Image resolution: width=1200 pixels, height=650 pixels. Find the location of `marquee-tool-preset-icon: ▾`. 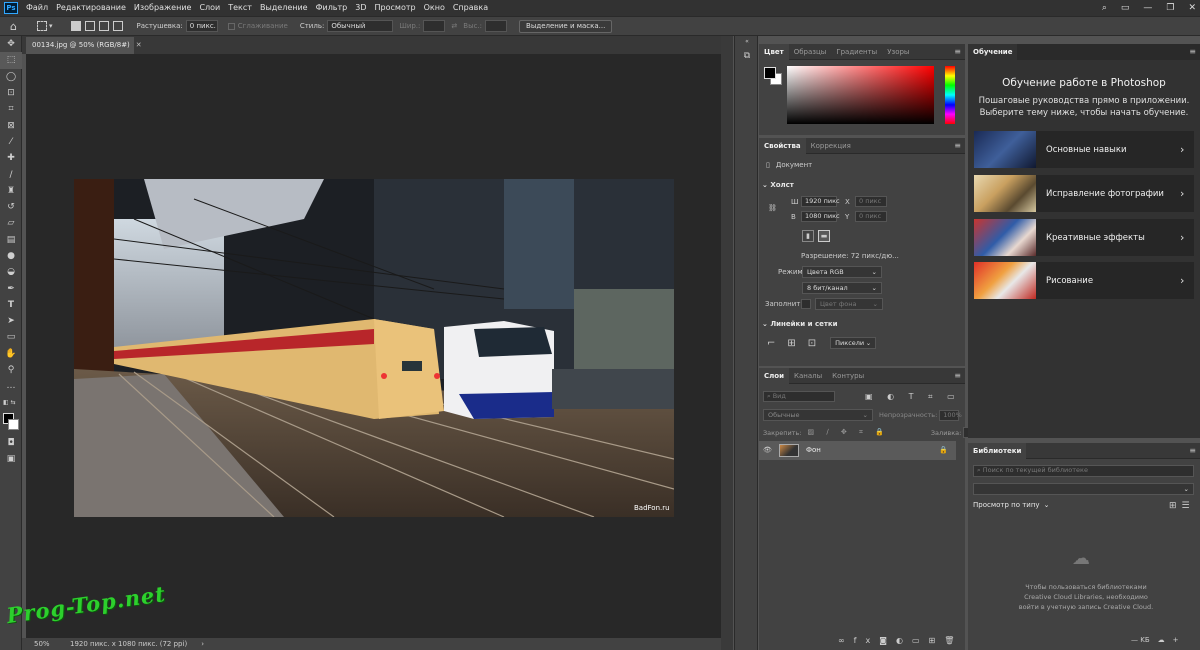

marquee-tool-preset-icon: ▾ is located at coordinates (43, 26).